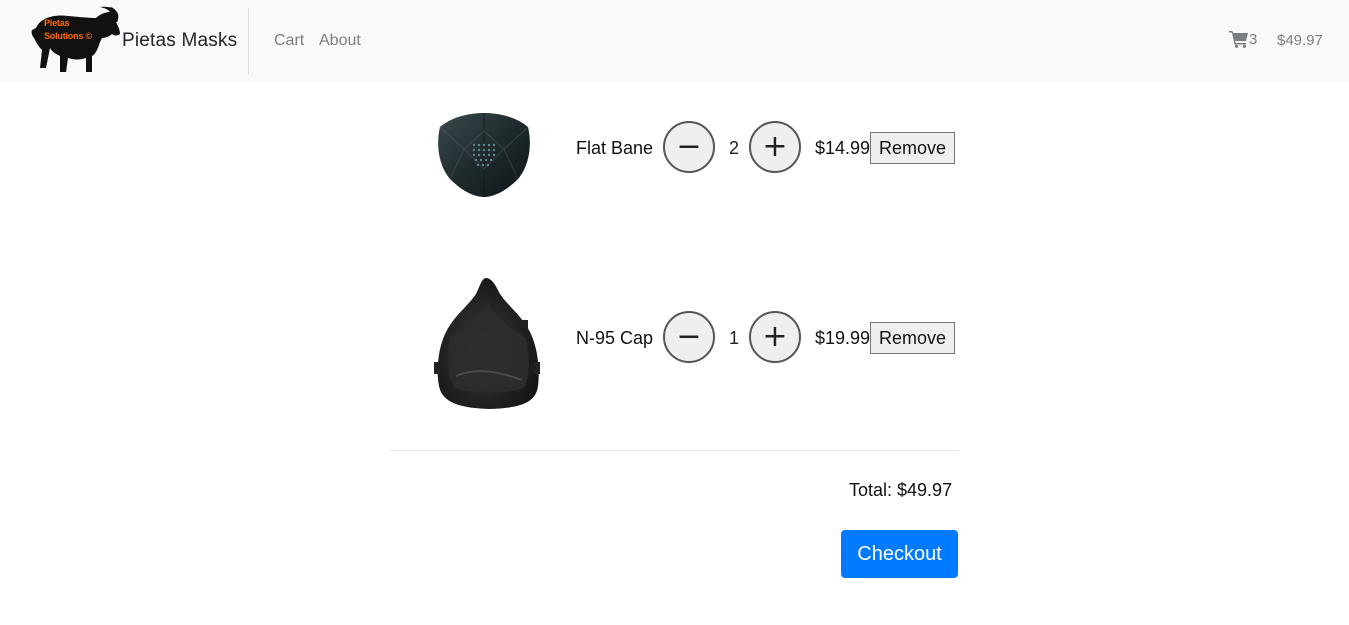 Image resolution: width=1349 pixels, height=625 pixels. I want to click on buffalo-logo: Pietas Solutions ©, so click(76, 41).